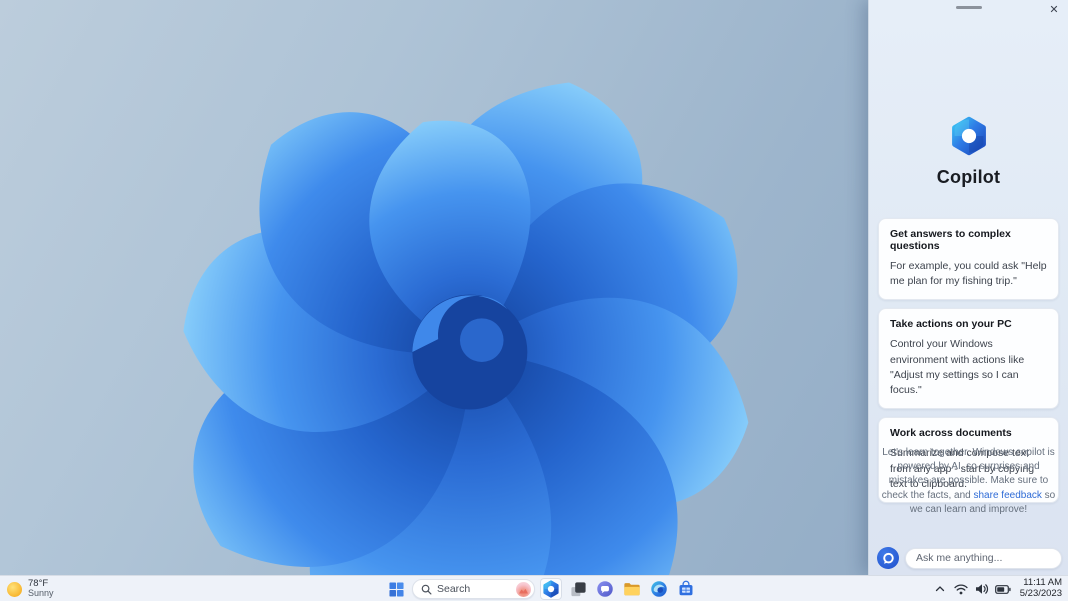 Image resolution: width=1068 pixels, height=601 pixels. I want to click on weather-widget: 78°F Sunny, so click(30, 589).